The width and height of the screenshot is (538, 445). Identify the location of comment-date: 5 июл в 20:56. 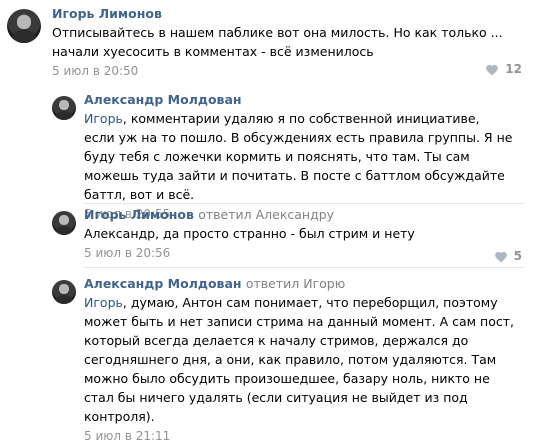
(294, 253).